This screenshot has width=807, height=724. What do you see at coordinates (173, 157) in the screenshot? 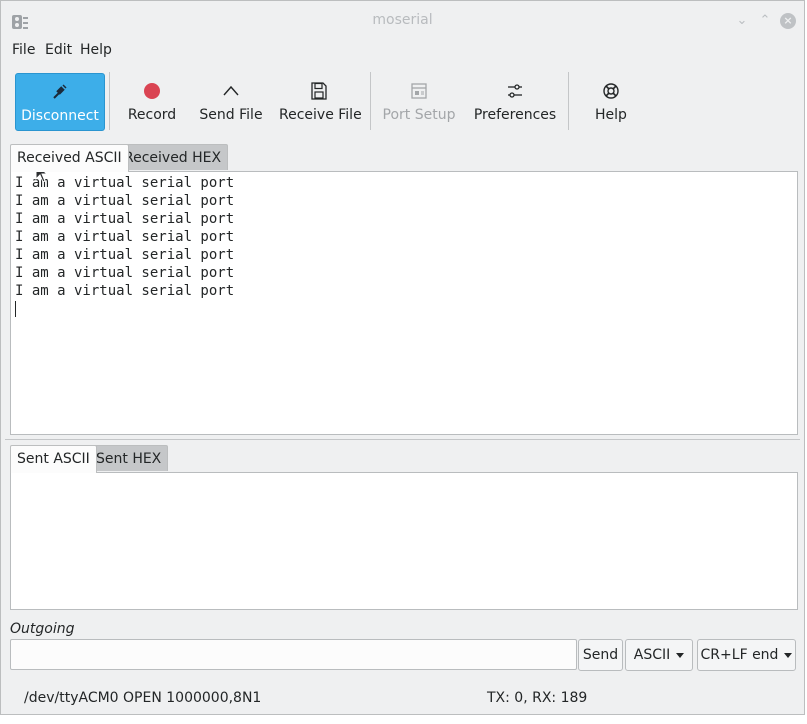
I see `tab-received-hex: Received HEX` at bounding box center [173, 157].